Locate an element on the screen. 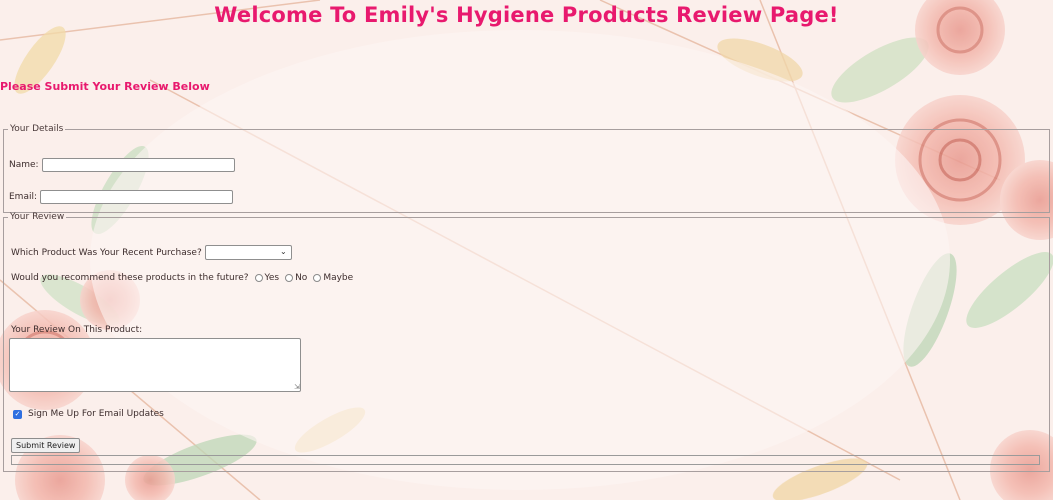 This screenshot has height=500, width=1053. submit-review-button: Submit Review is located at coordinates (46, 445).